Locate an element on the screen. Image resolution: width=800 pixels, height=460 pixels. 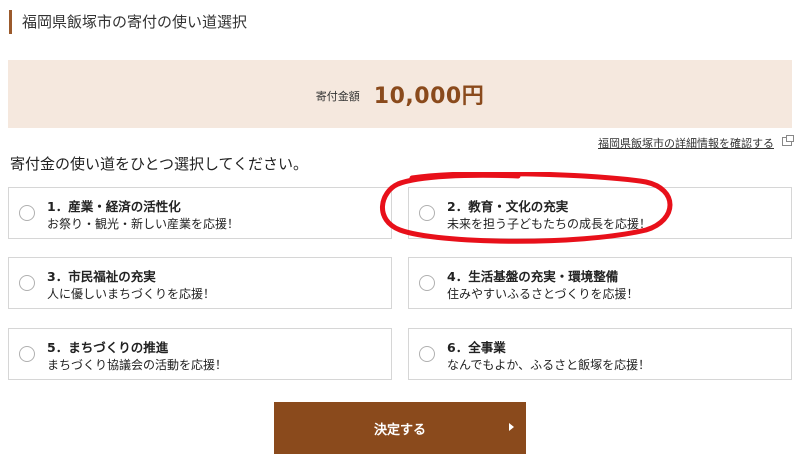
submit-button-label: 決定する is located at coordinates (399, 430).